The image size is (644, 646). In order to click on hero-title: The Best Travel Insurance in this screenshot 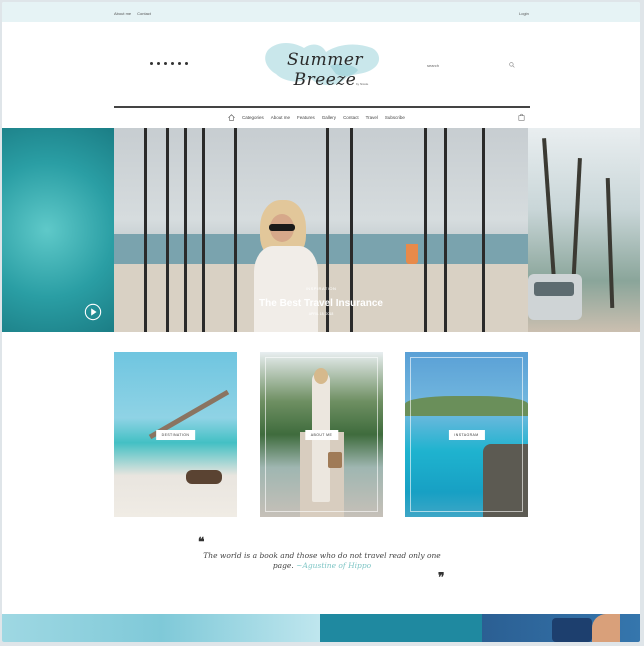, I will do `click(321, 303)`.